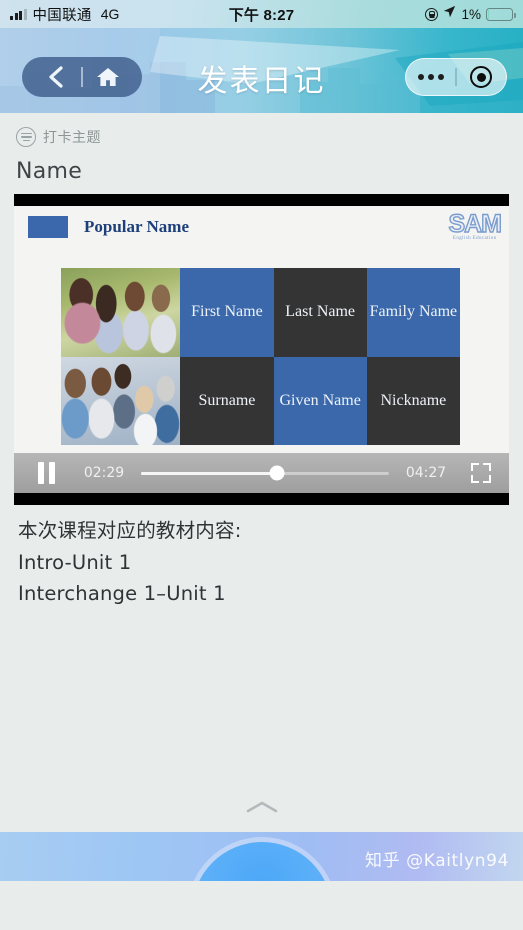 The image size is (523, 930). Describe the element at coordinates (227, 312) in the screenshot. I see `tile-first-name: First Name` at that location.